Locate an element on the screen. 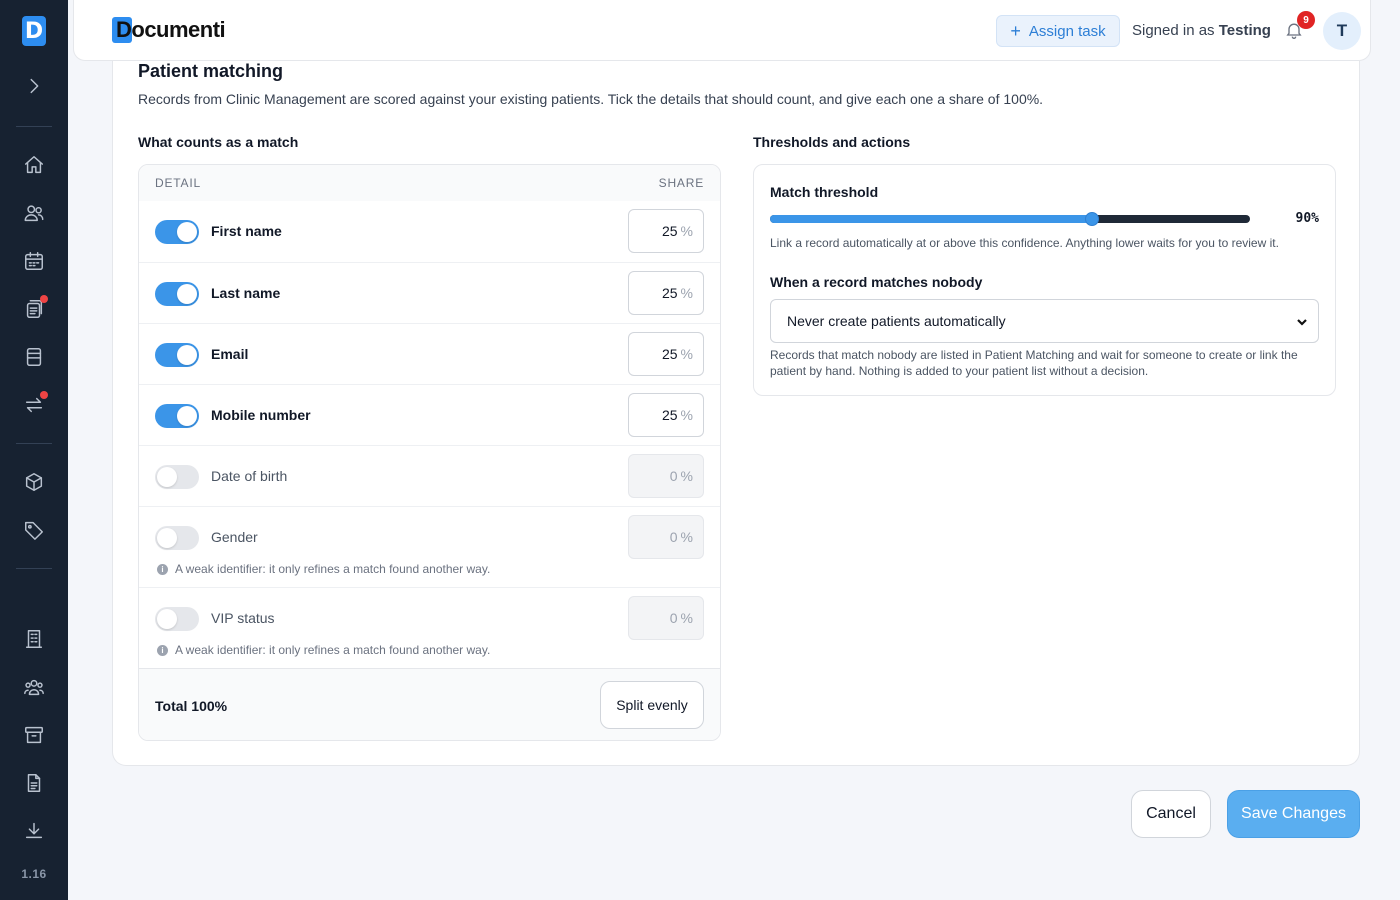 The image size is (1400, 900). notification-count-badge: 9 is located at coordinates (1306, 20).